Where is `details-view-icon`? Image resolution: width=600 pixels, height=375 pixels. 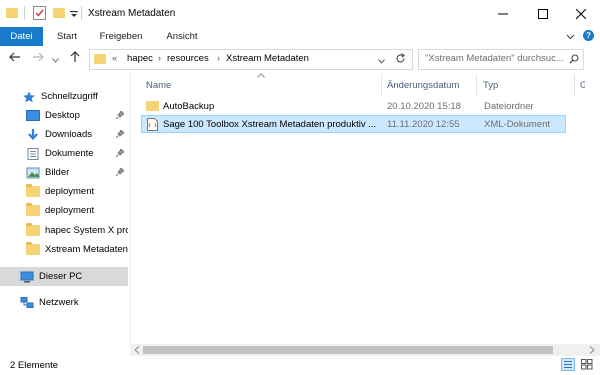
details-view-icon is located at coordinates (568, 364).